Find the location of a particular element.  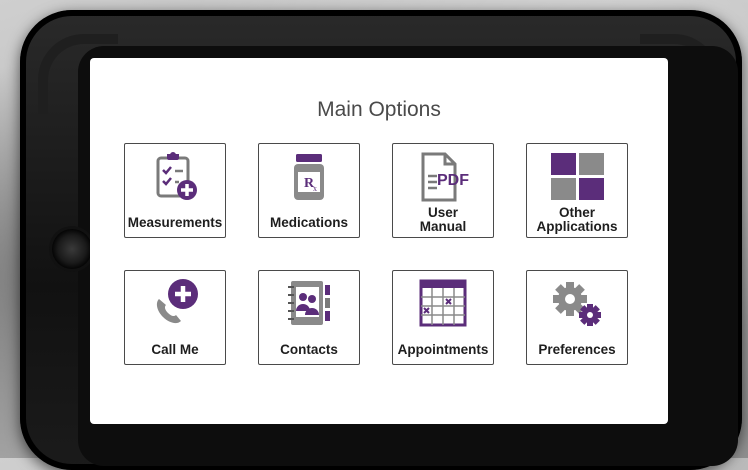

tile-label: Preferences is located at coordinates (577, 349).